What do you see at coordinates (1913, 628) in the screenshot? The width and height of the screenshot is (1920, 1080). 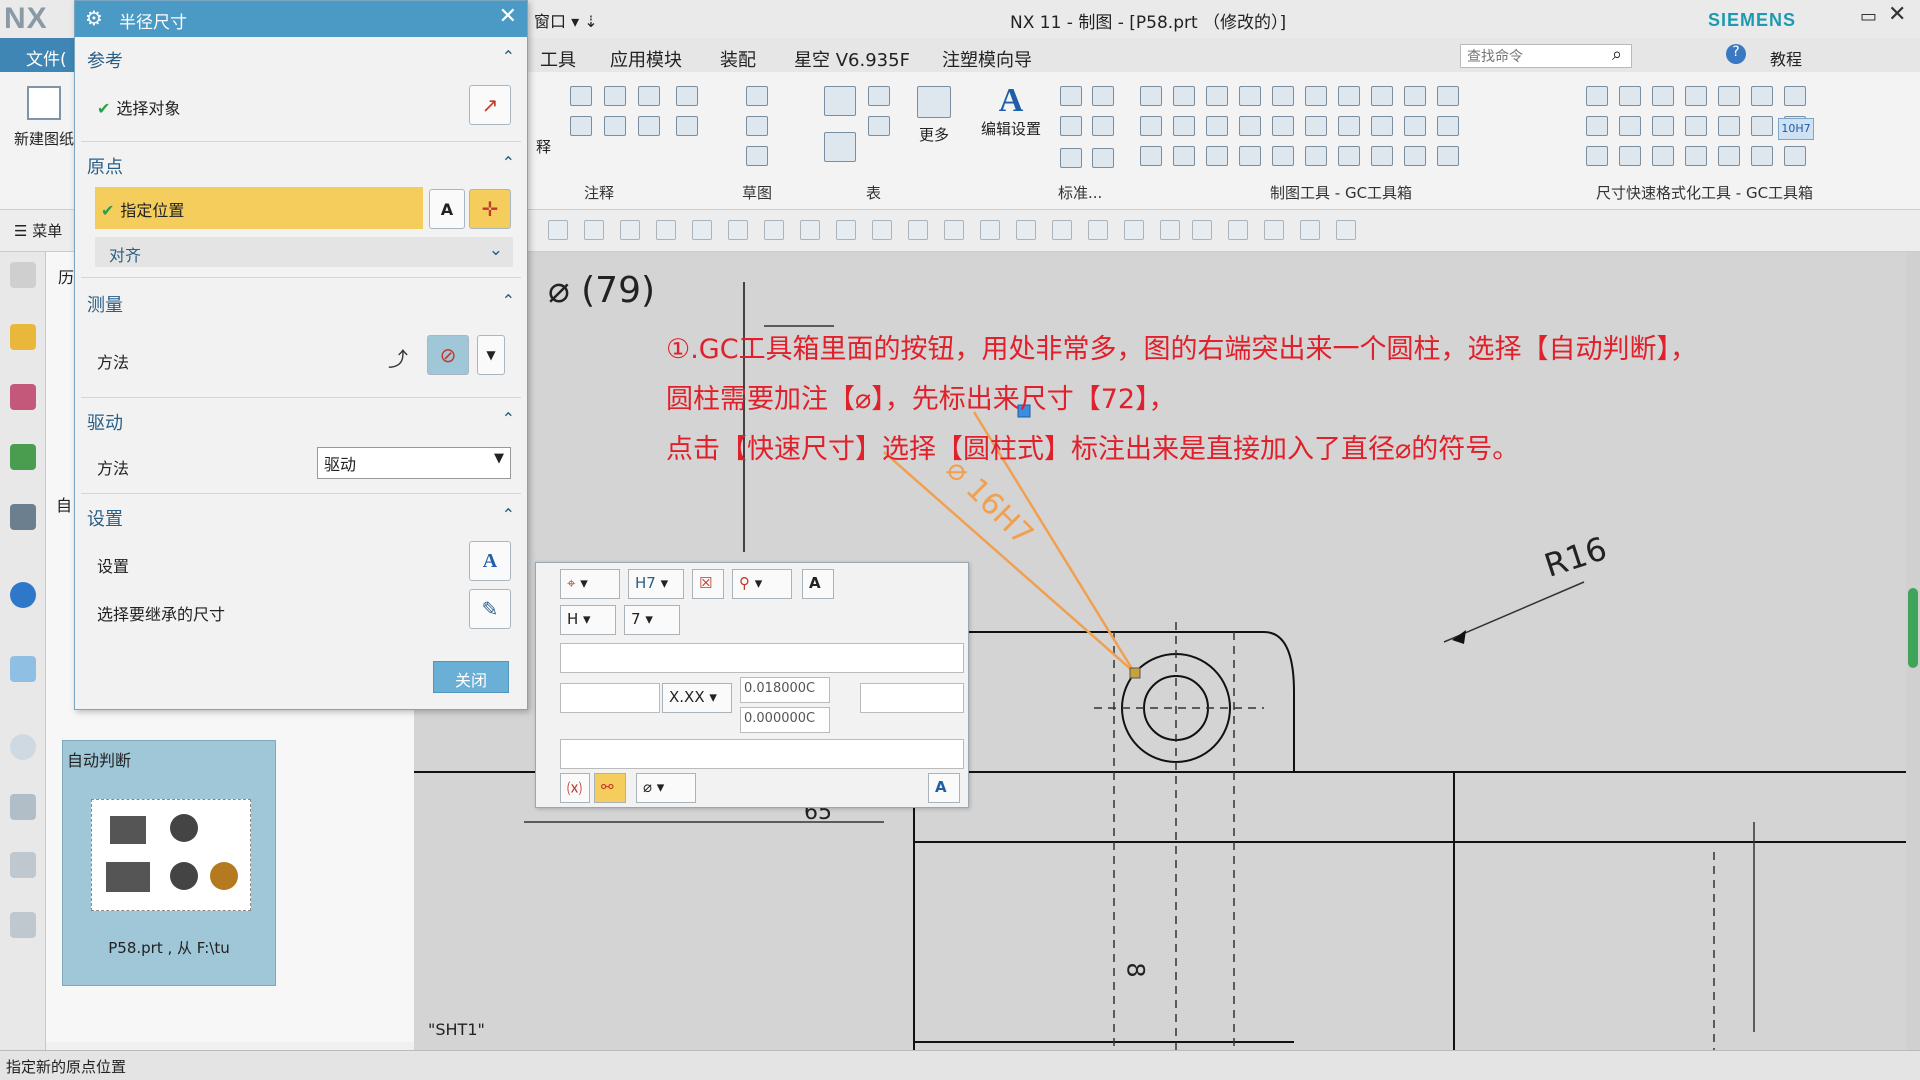 I see `scrollbar-thumb` at bounding box center [1913, 628].